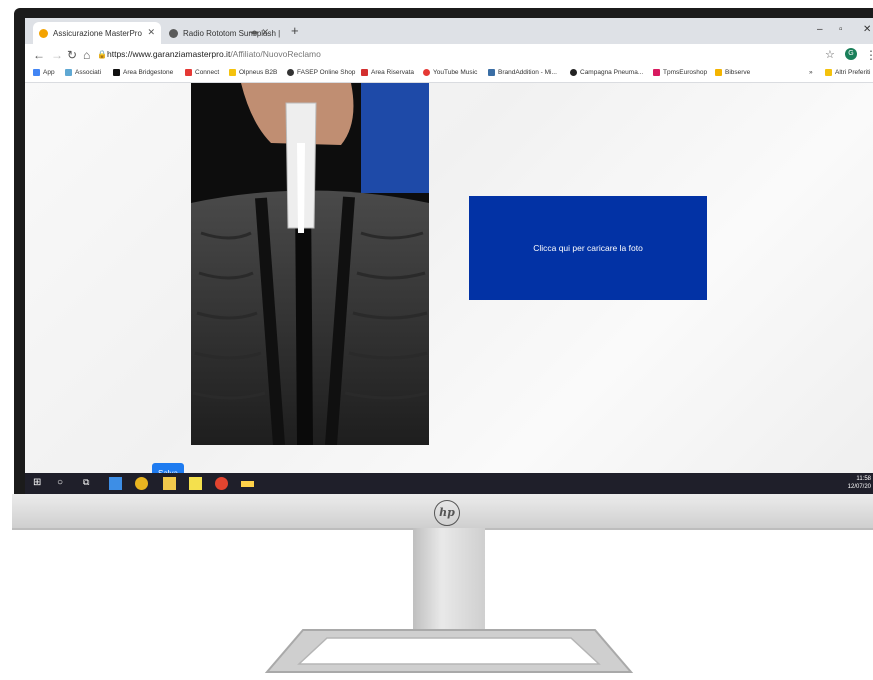  I want to click on close-window-icon: ✕, so click(867, 29).